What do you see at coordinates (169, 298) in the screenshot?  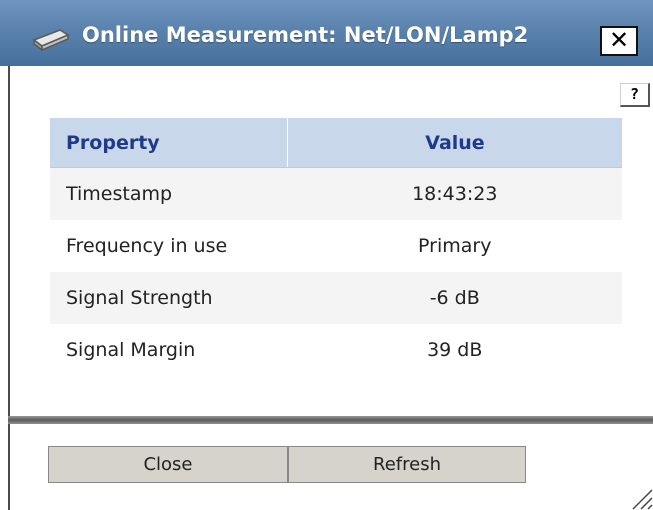 I see `property-cell: Signal Strength` at bounding box center [169, 298].